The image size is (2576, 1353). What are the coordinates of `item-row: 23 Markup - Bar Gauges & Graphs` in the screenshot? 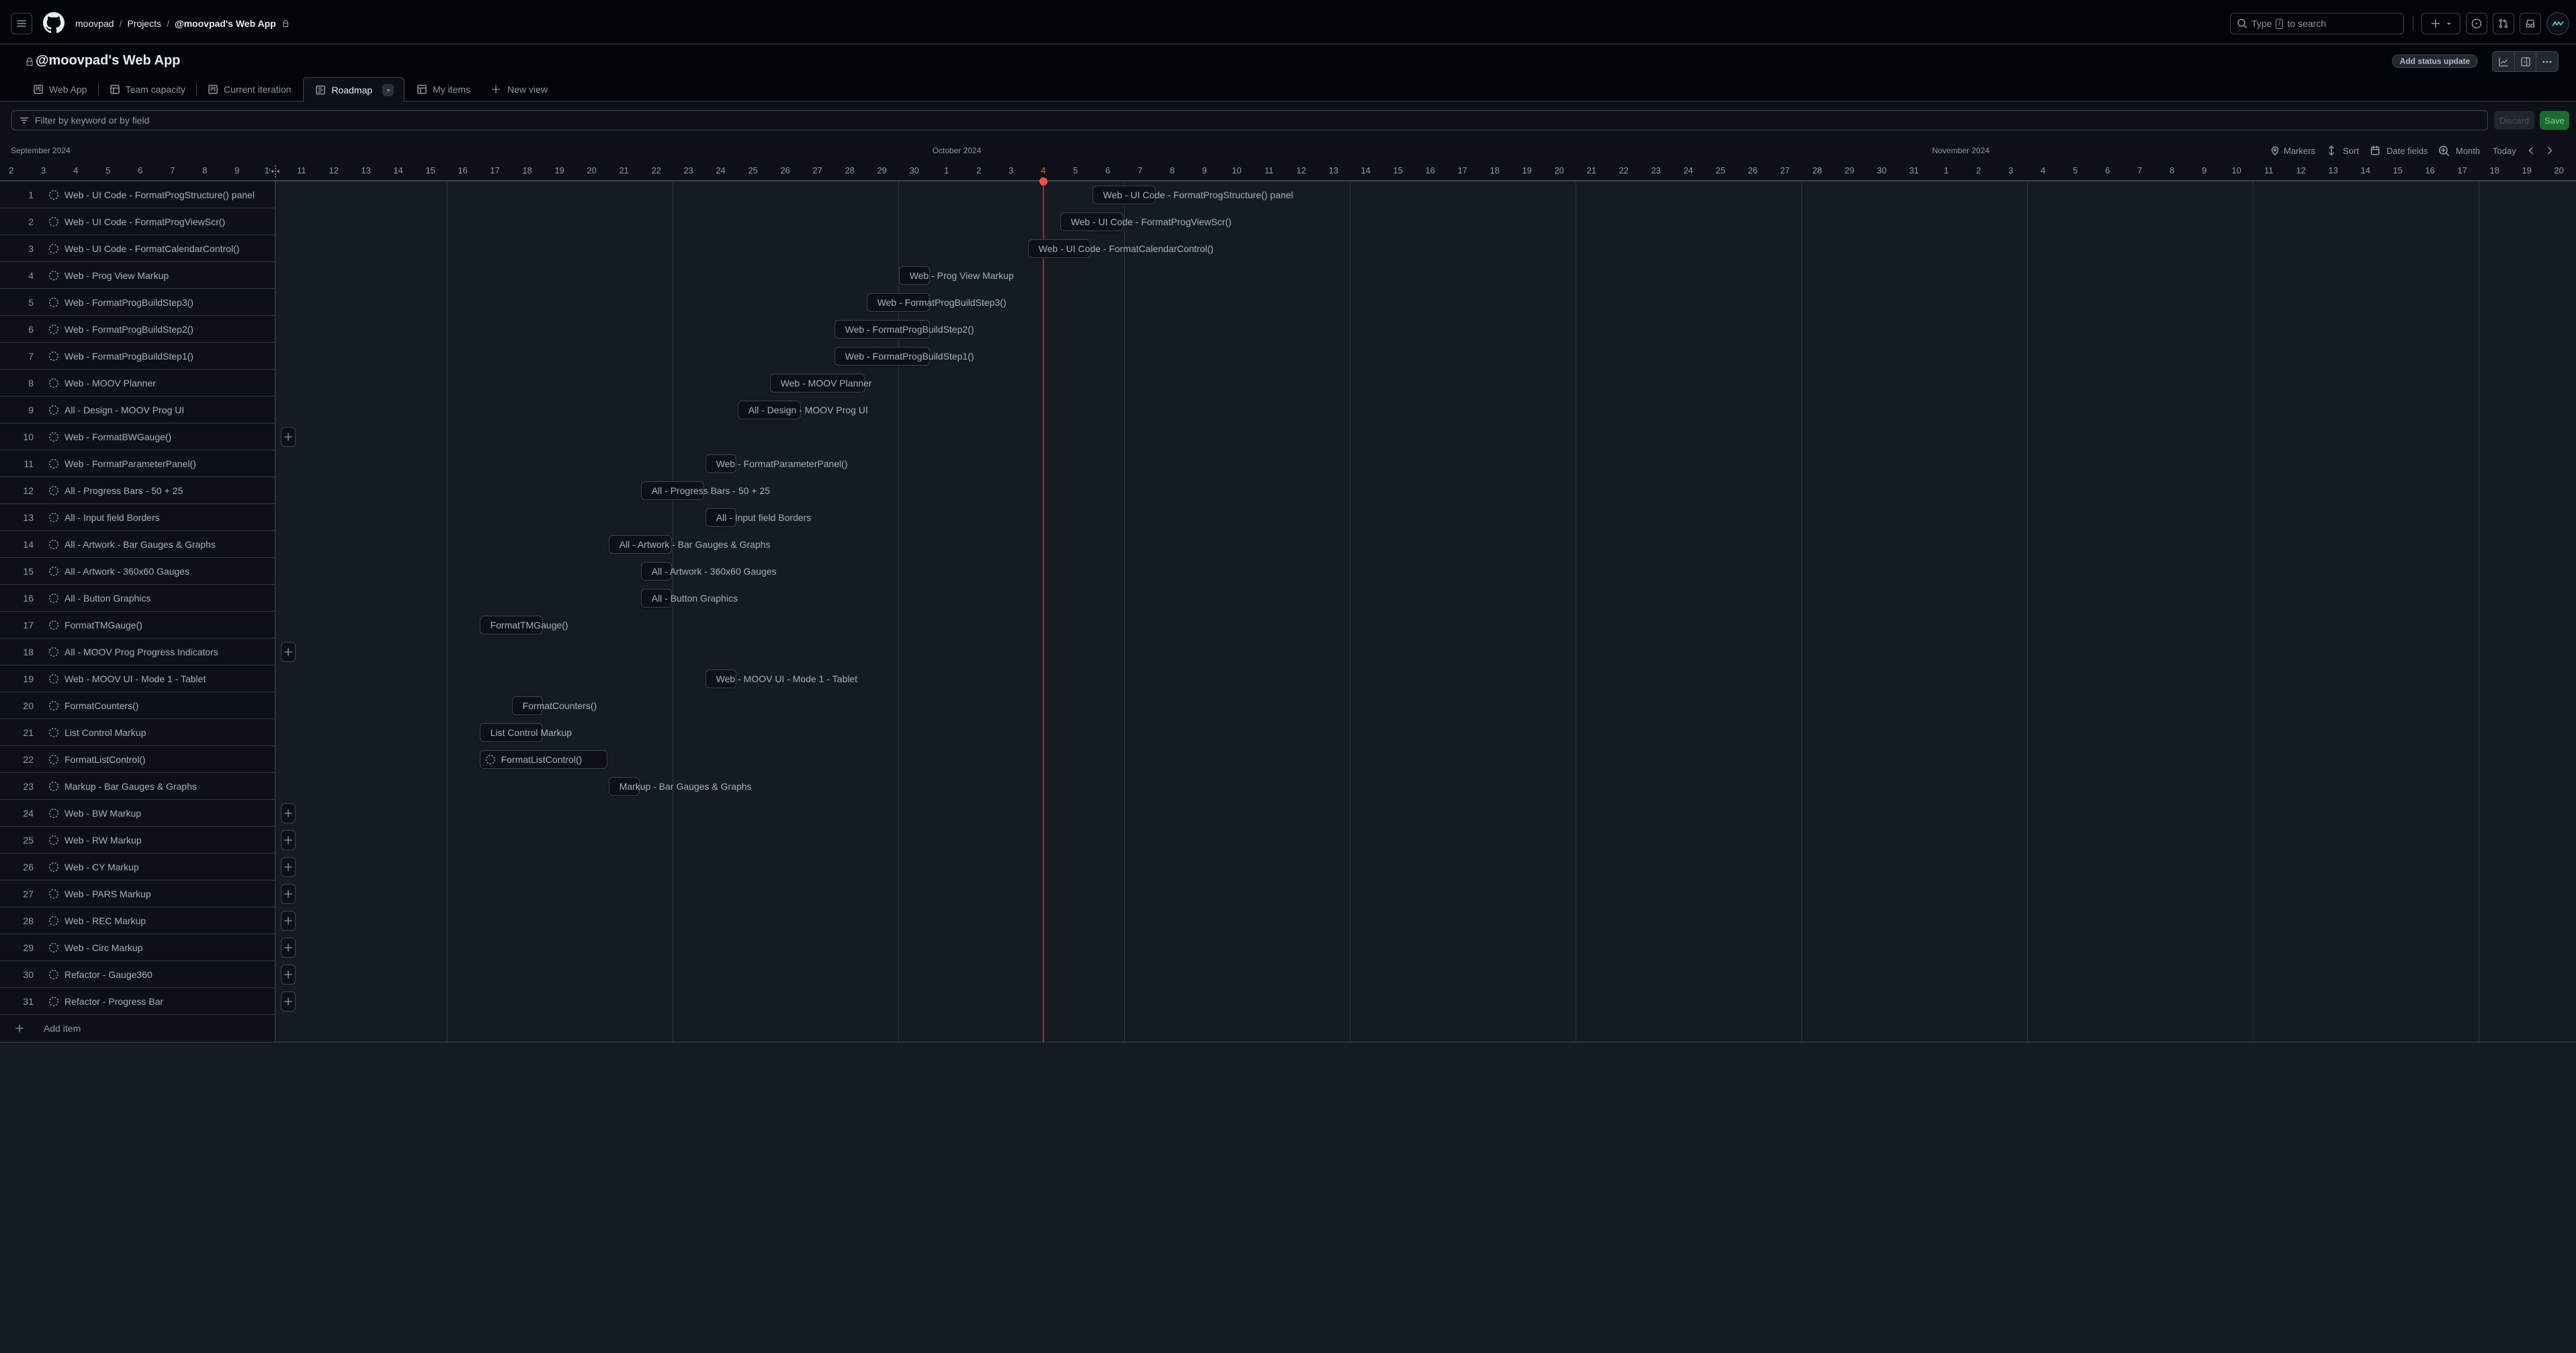 It's located at (137, 786).